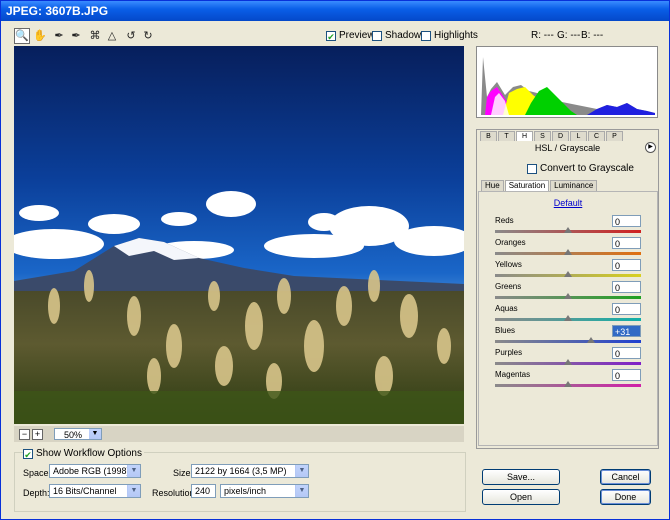 This screenshot has width=670, height=520. What do you see at coordinates (449, 35) in the screenshot?
I see `highlights-checkbox: Highlights` at bounding box center [449, 35].